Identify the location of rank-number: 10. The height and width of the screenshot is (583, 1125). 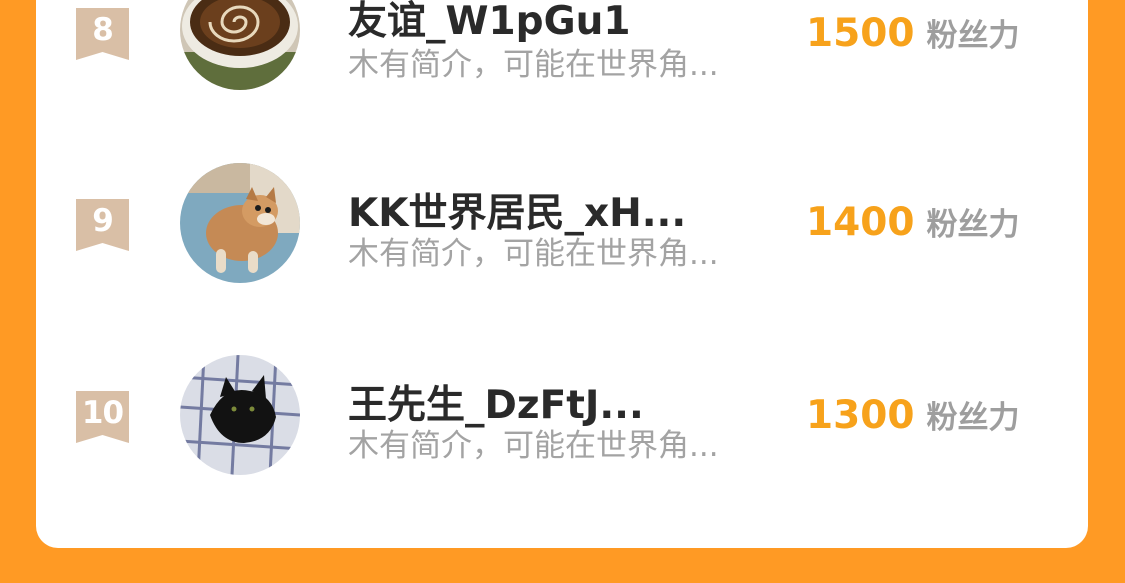
(102, 413).